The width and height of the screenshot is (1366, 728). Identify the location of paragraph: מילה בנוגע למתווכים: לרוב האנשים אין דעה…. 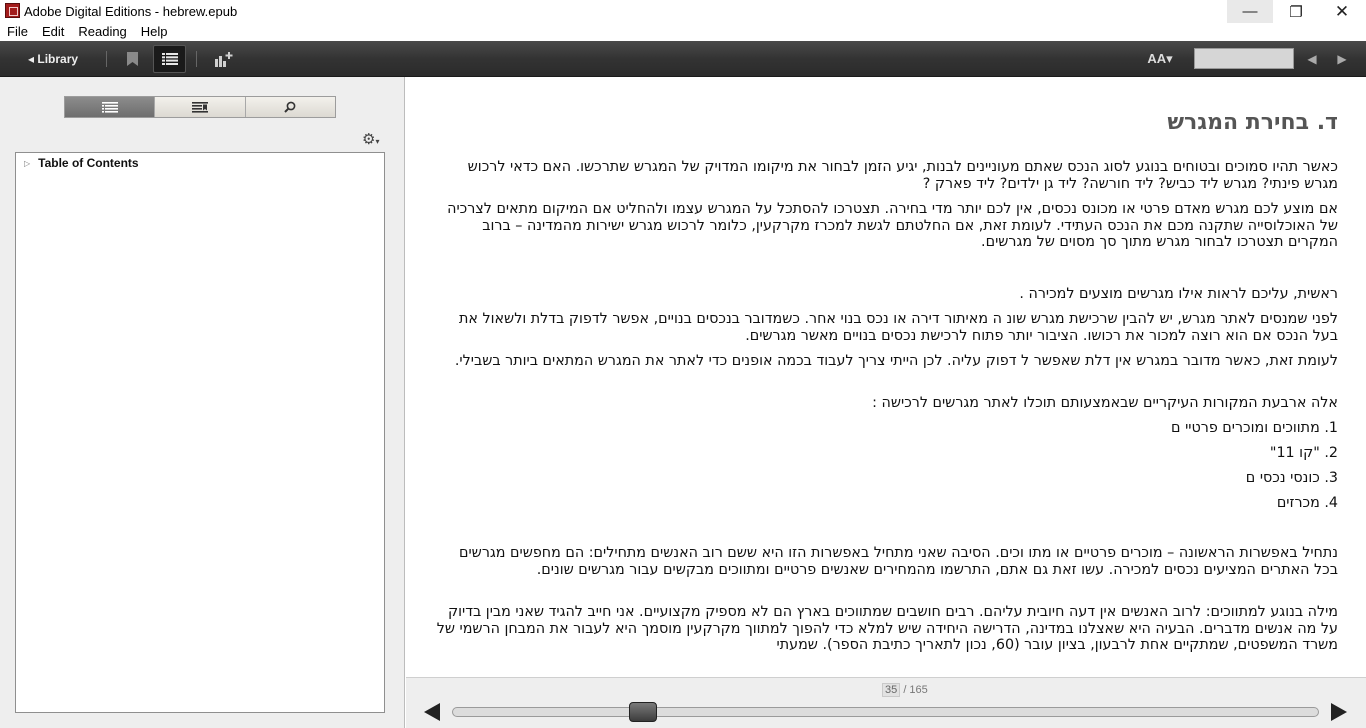
(887, 629).